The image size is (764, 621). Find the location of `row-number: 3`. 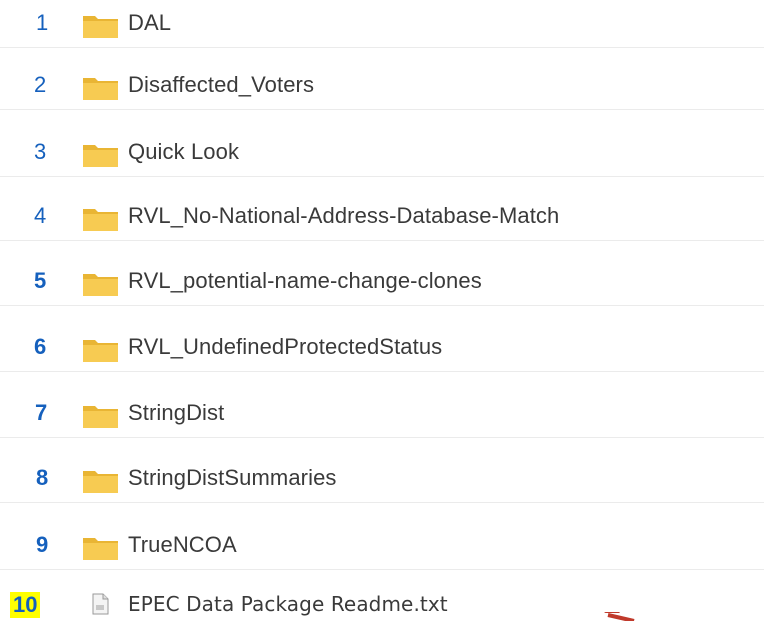

row-number: 3 is located at coordinates (40, 151).